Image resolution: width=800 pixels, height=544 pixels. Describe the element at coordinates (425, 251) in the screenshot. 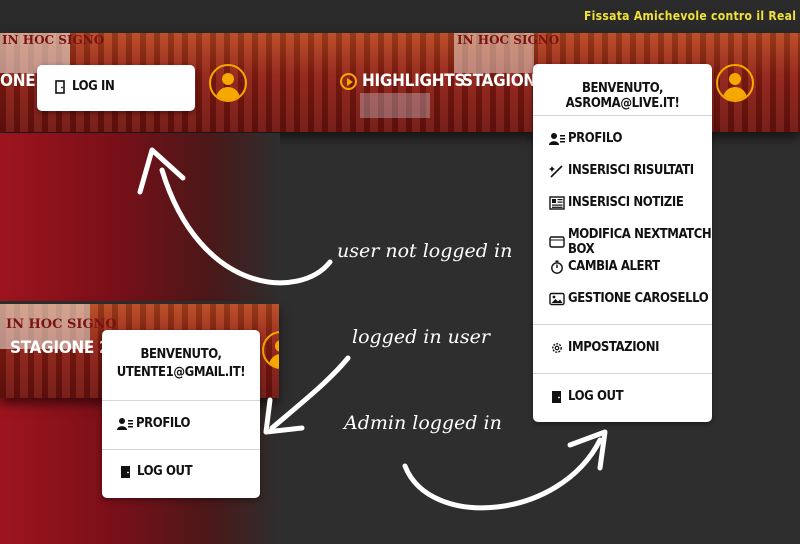

I see `annotation-not-logged: user not logged in` at that location.